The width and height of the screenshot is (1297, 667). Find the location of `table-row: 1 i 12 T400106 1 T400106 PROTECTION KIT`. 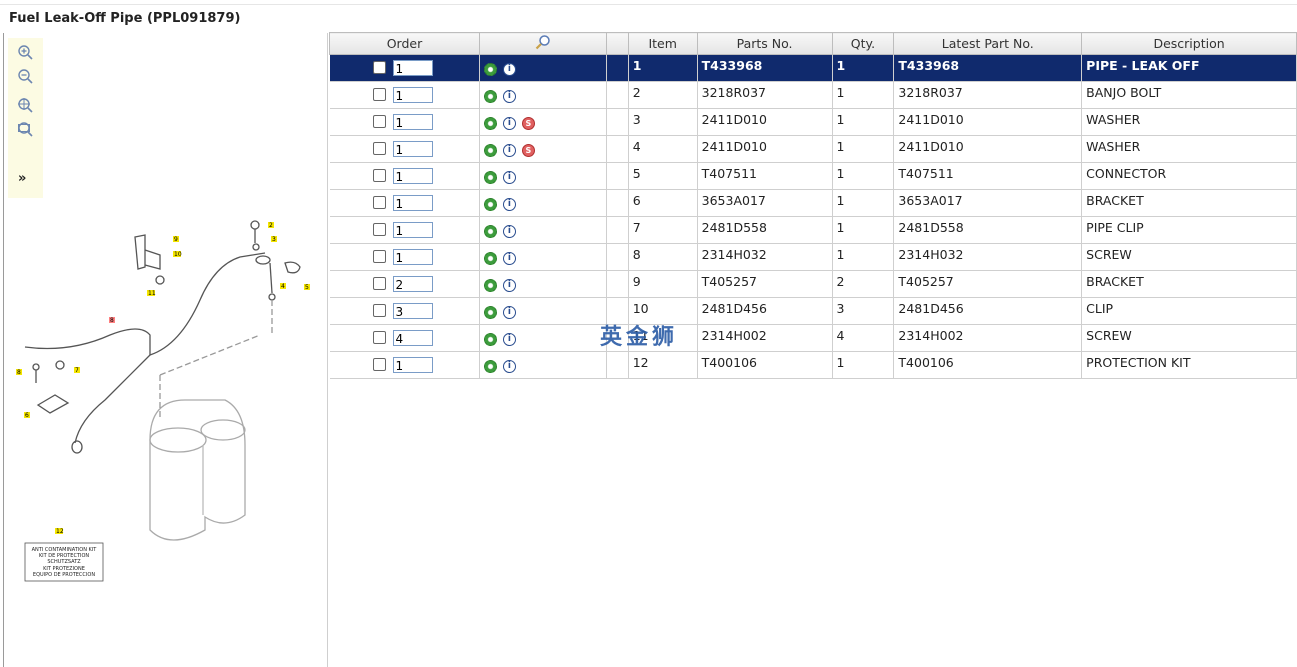

table-row: 1 i 12 T400106 1 T400106 PROTECTION KIT is located at coordinates (813, 365).